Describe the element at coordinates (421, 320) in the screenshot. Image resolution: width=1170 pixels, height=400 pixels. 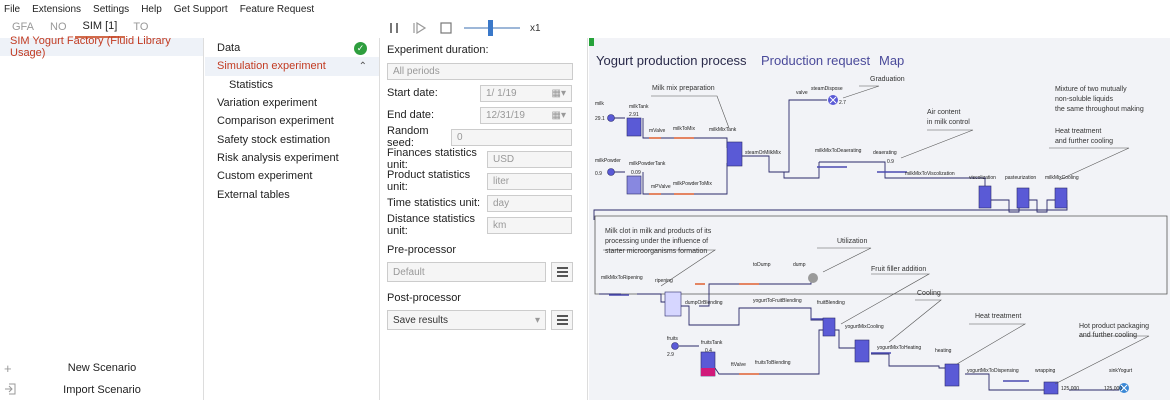
I see `post-processor-value: Save results` at that location.